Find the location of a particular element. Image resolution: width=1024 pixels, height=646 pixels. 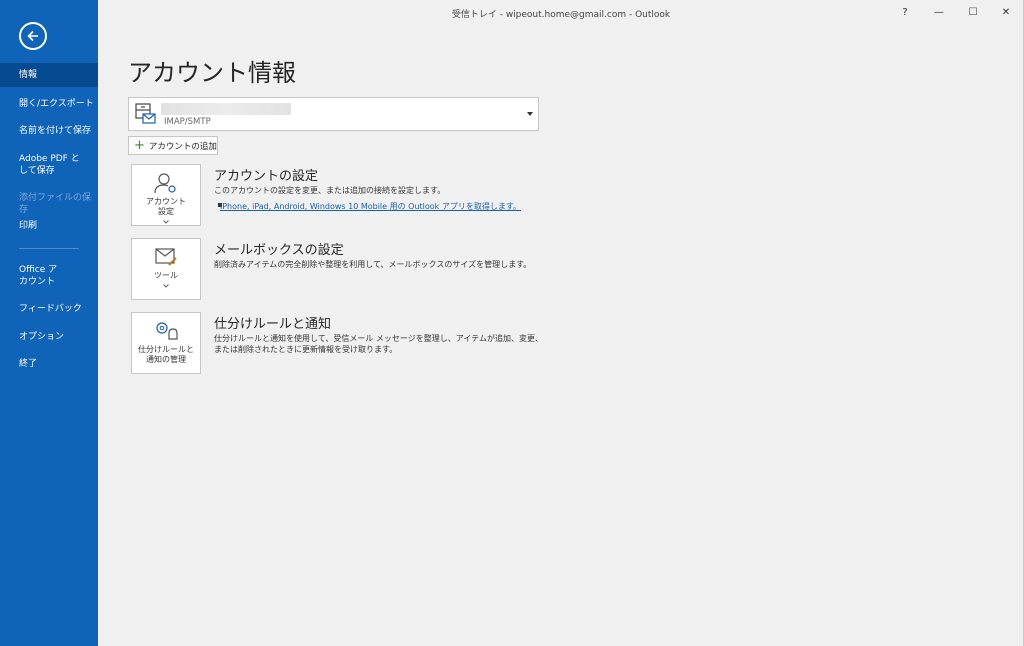

nav-open-export: 開く/エクスポート is located at coordinates (49, 104).